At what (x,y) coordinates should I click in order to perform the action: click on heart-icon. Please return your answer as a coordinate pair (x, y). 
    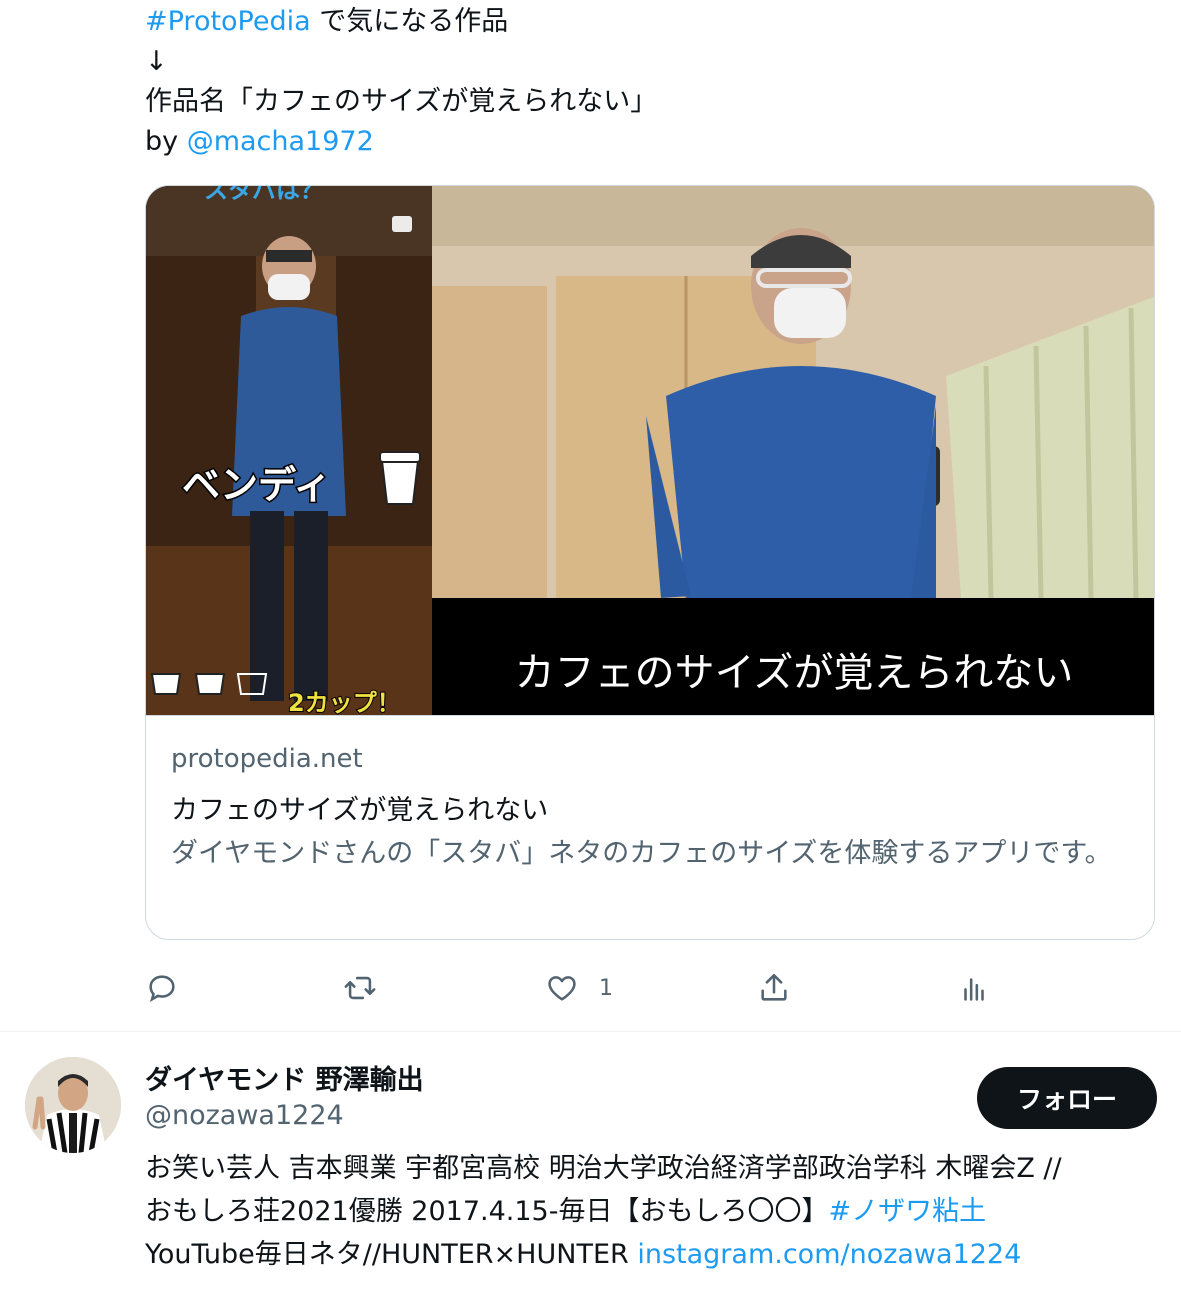
    Looking at the image, I should click on (562, 988).